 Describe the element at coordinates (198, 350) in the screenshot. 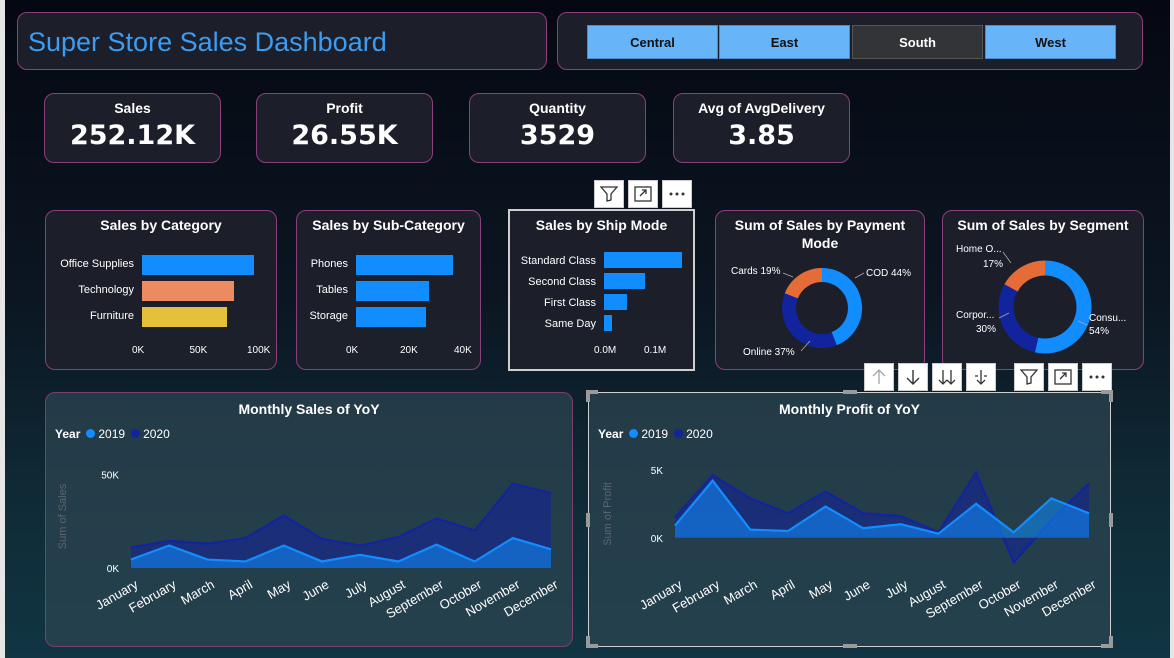

I see `x-tick-label: 50K` at that location.